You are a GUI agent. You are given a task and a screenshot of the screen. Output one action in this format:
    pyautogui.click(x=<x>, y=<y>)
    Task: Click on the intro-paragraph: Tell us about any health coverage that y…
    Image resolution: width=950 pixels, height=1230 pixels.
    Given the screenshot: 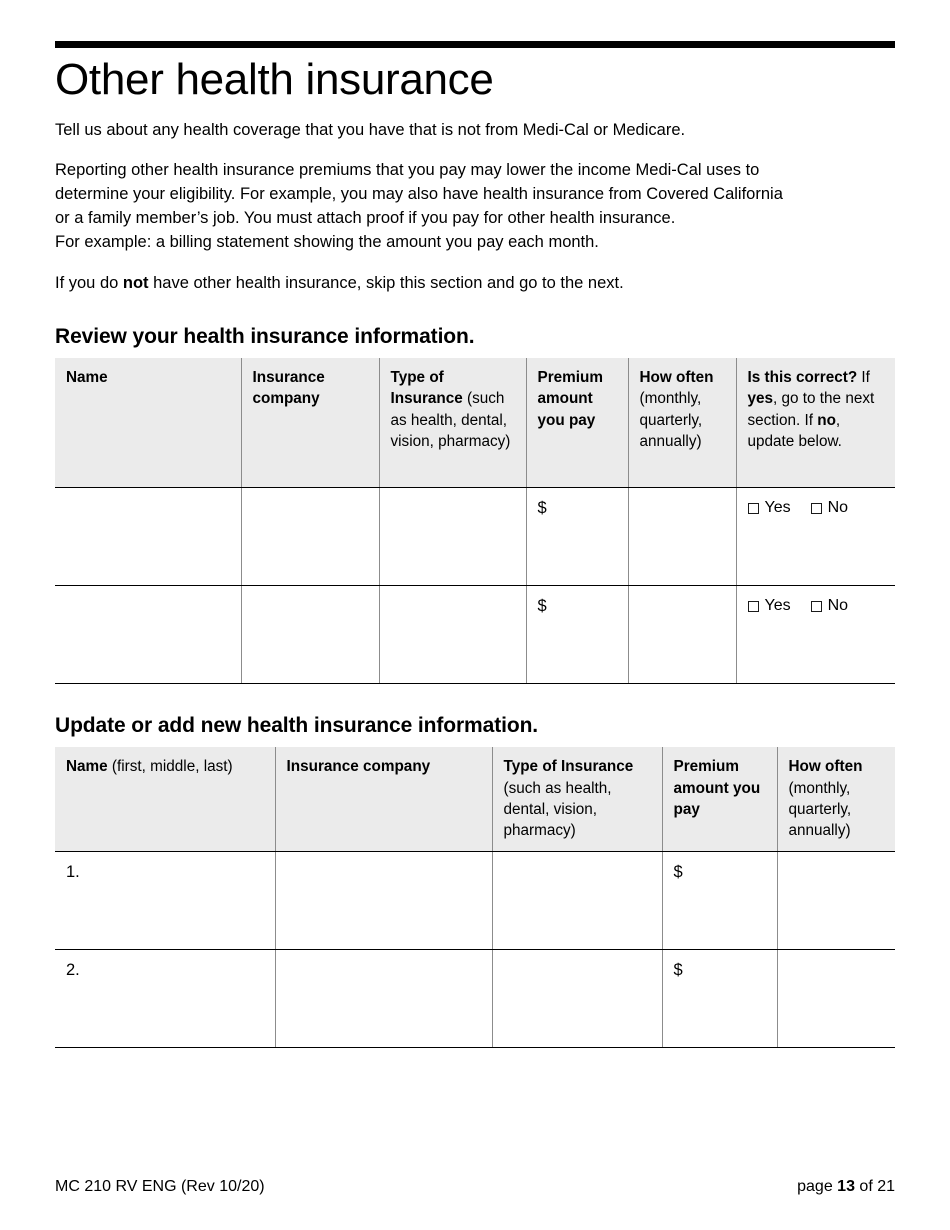 What is the action you would take?
    pyautogui.click(x=370, y=130)
    